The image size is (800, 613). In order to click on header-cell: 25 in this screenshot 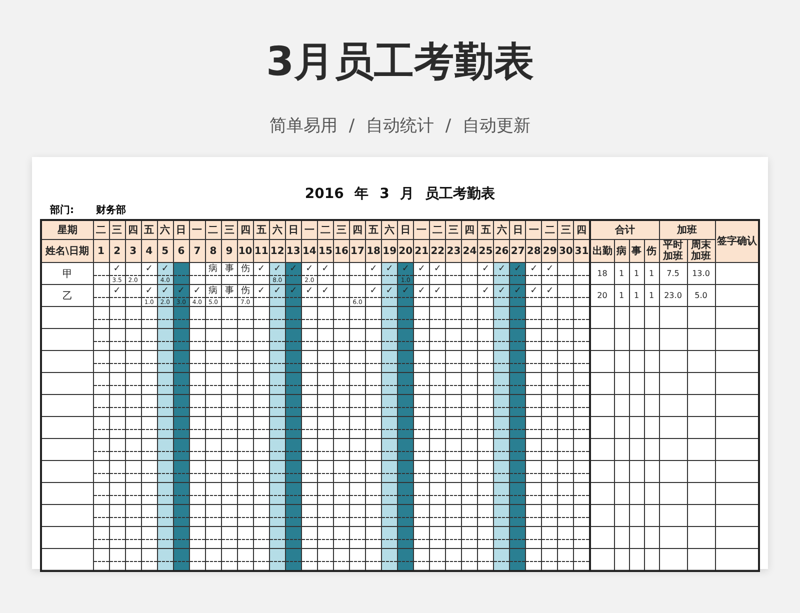, I will do `click(486, 251)`.